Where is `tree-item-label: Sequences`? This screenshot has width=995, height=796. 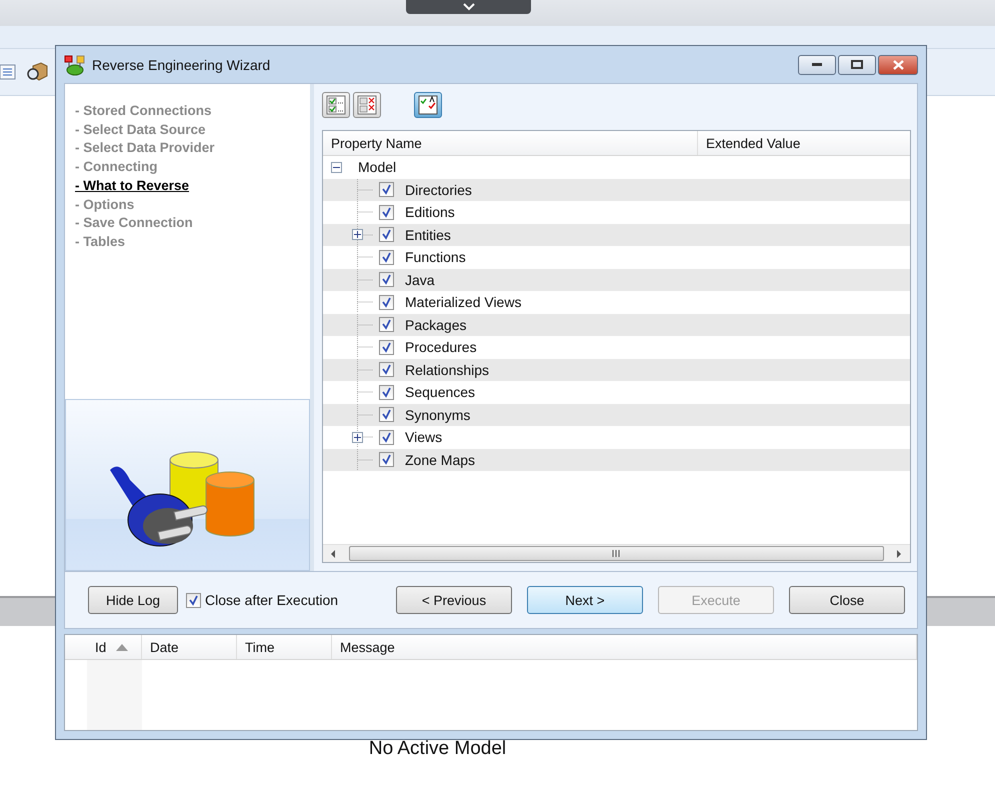 tree-item-label: Sequences is located at coordinates (440, 392).